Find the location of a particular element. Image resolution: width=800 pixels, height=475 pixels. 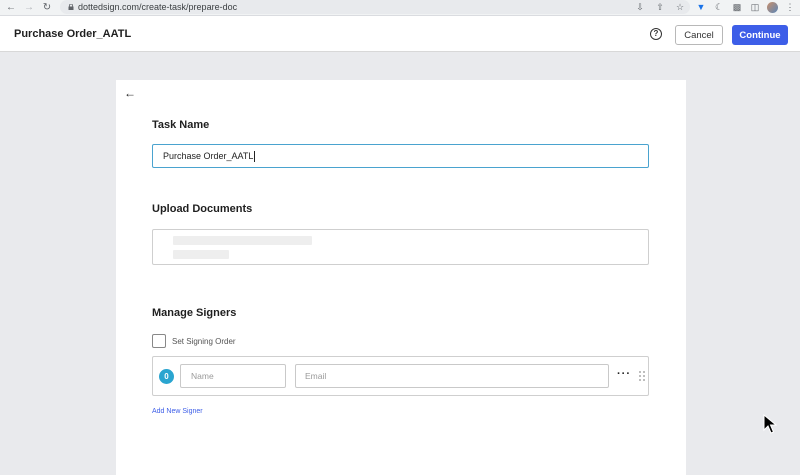

forward-nav-icon: → is located at coordinates (29, 8).